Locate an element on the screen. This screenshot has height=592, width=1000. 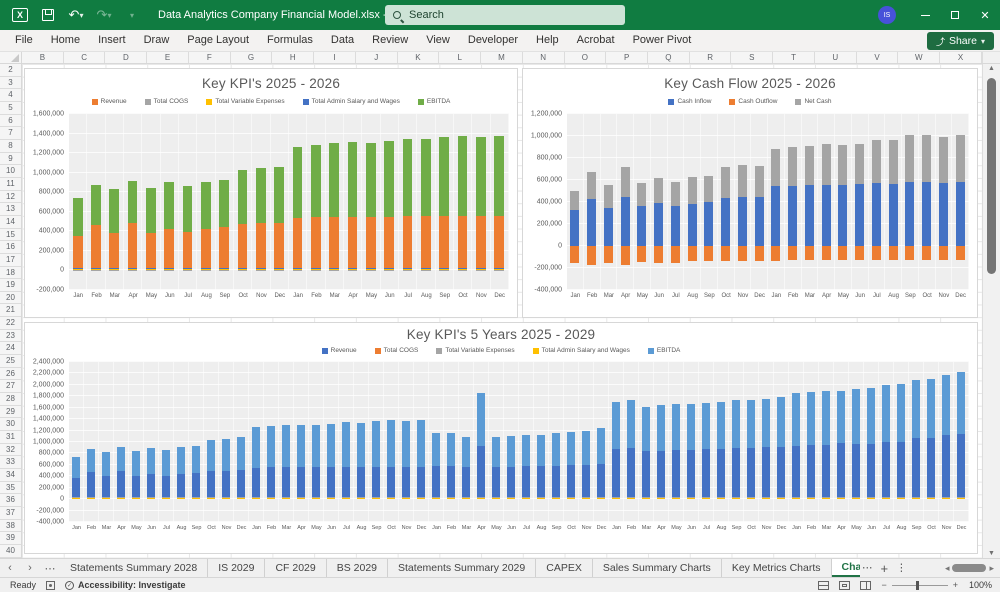
sheet-nav-left-icon: ‹ is located at coordinates (10, 568).